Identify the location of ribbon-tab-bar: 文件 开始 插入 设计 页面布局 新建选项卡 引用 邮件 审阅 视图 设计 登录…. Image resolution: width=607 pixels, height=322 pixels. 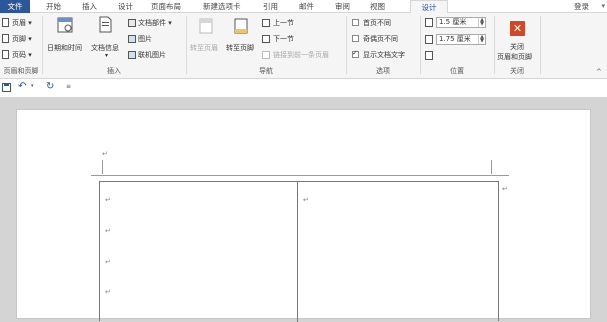
(303, 7).